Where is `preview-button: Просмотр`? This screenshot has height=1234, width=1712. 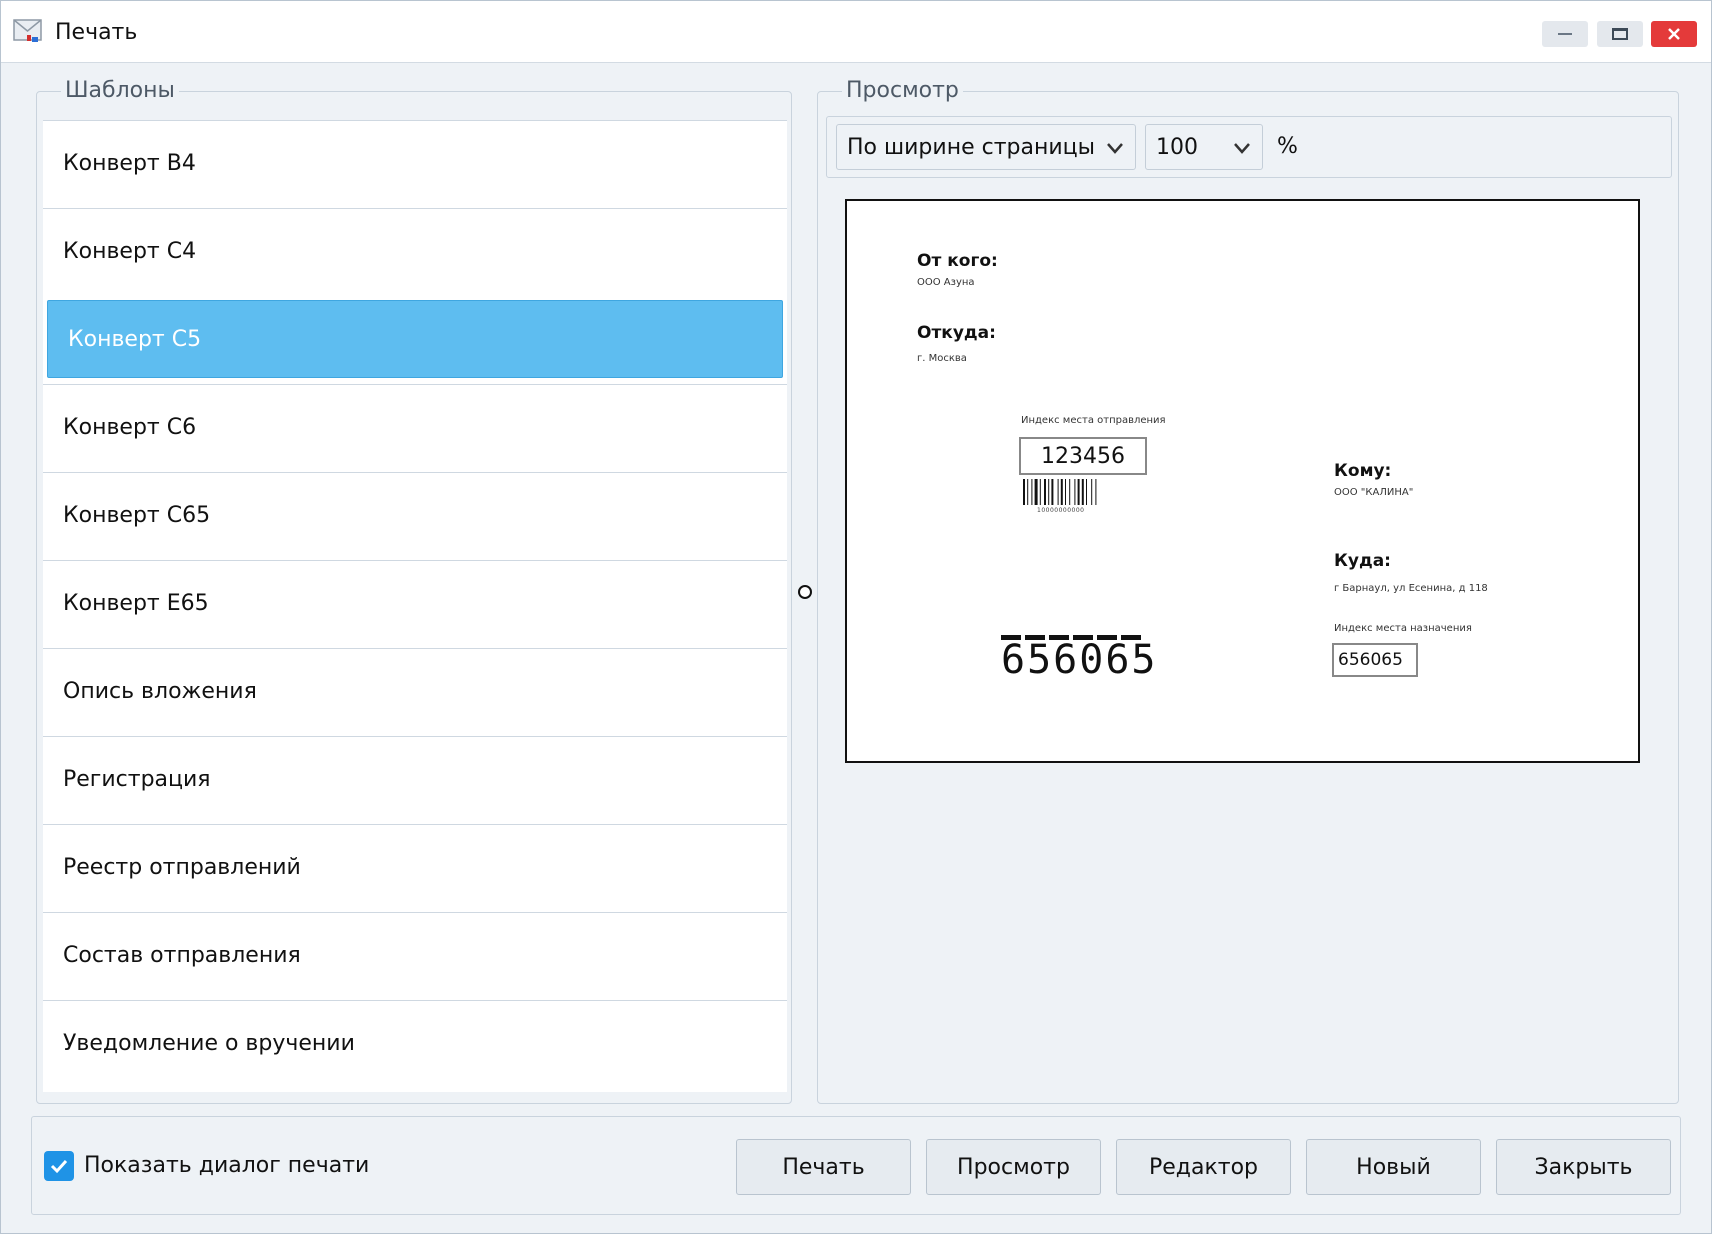 preview-button: Просмотр is located at coordinates (1013, 1167).